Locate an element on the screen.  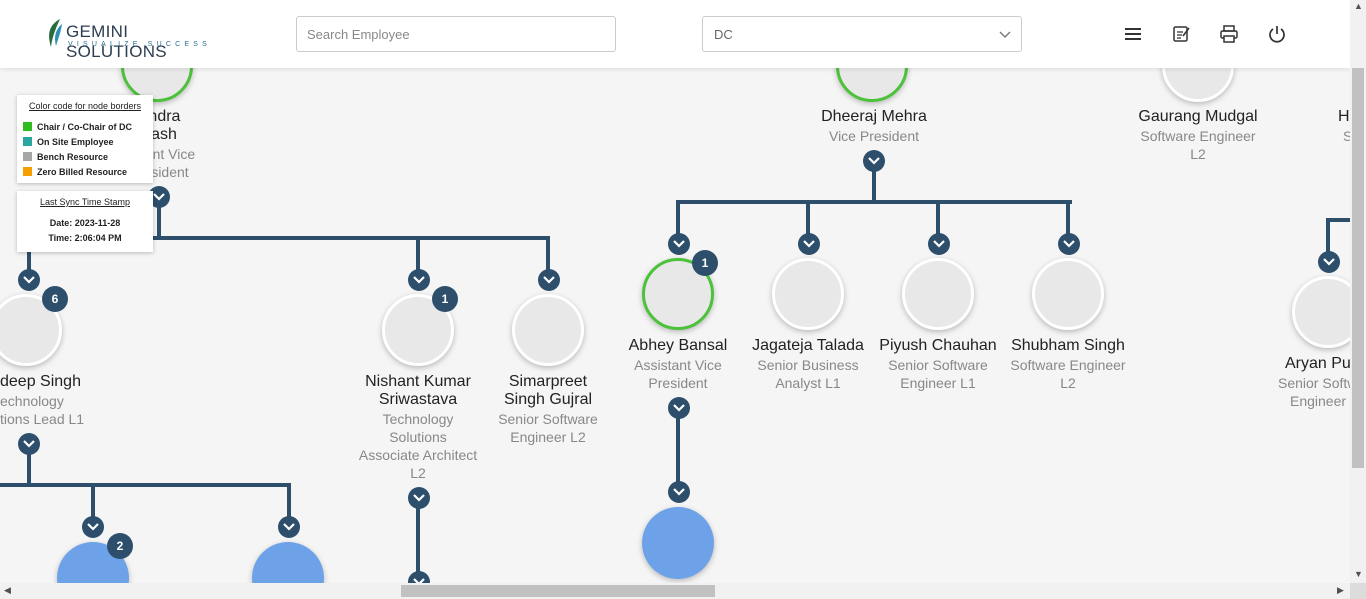
avatar-shubham-singh is located at coordinates (1068, 294).